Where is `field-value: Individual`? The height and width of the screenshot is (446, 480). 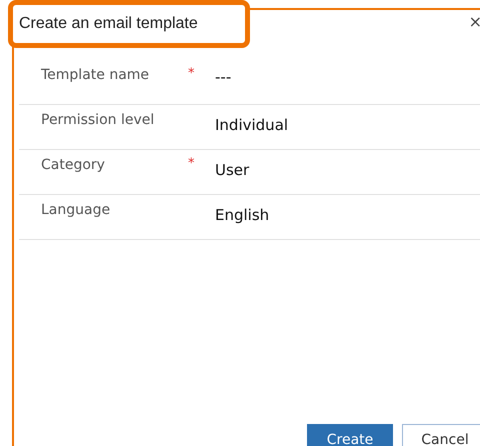 field-value: Individual is located at coordinates (347, 119).